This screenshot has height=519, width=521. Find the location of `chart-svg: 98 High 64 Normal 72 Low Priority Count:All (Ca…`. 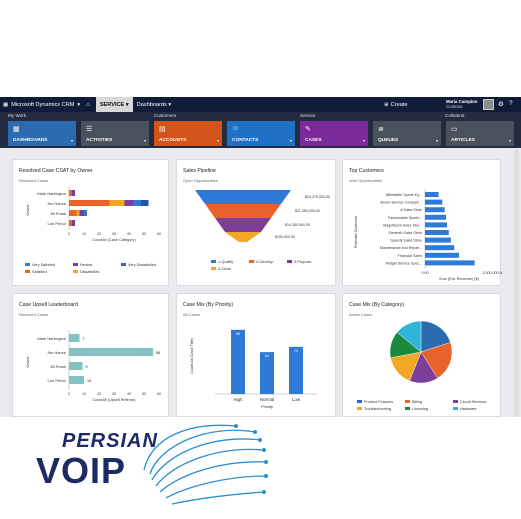

chart-svg: 98 High 64 Normal 72 Low Priority Count:All (Ca… is located at coordinates (253, 369).